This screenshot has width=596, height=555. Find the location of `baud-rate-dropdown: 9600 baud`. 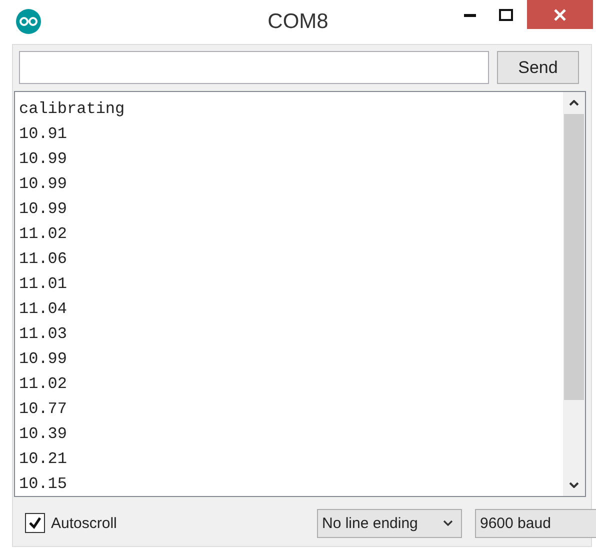

baud-rate-dropdown: 9600 baud is located at coordinates (535, 523).